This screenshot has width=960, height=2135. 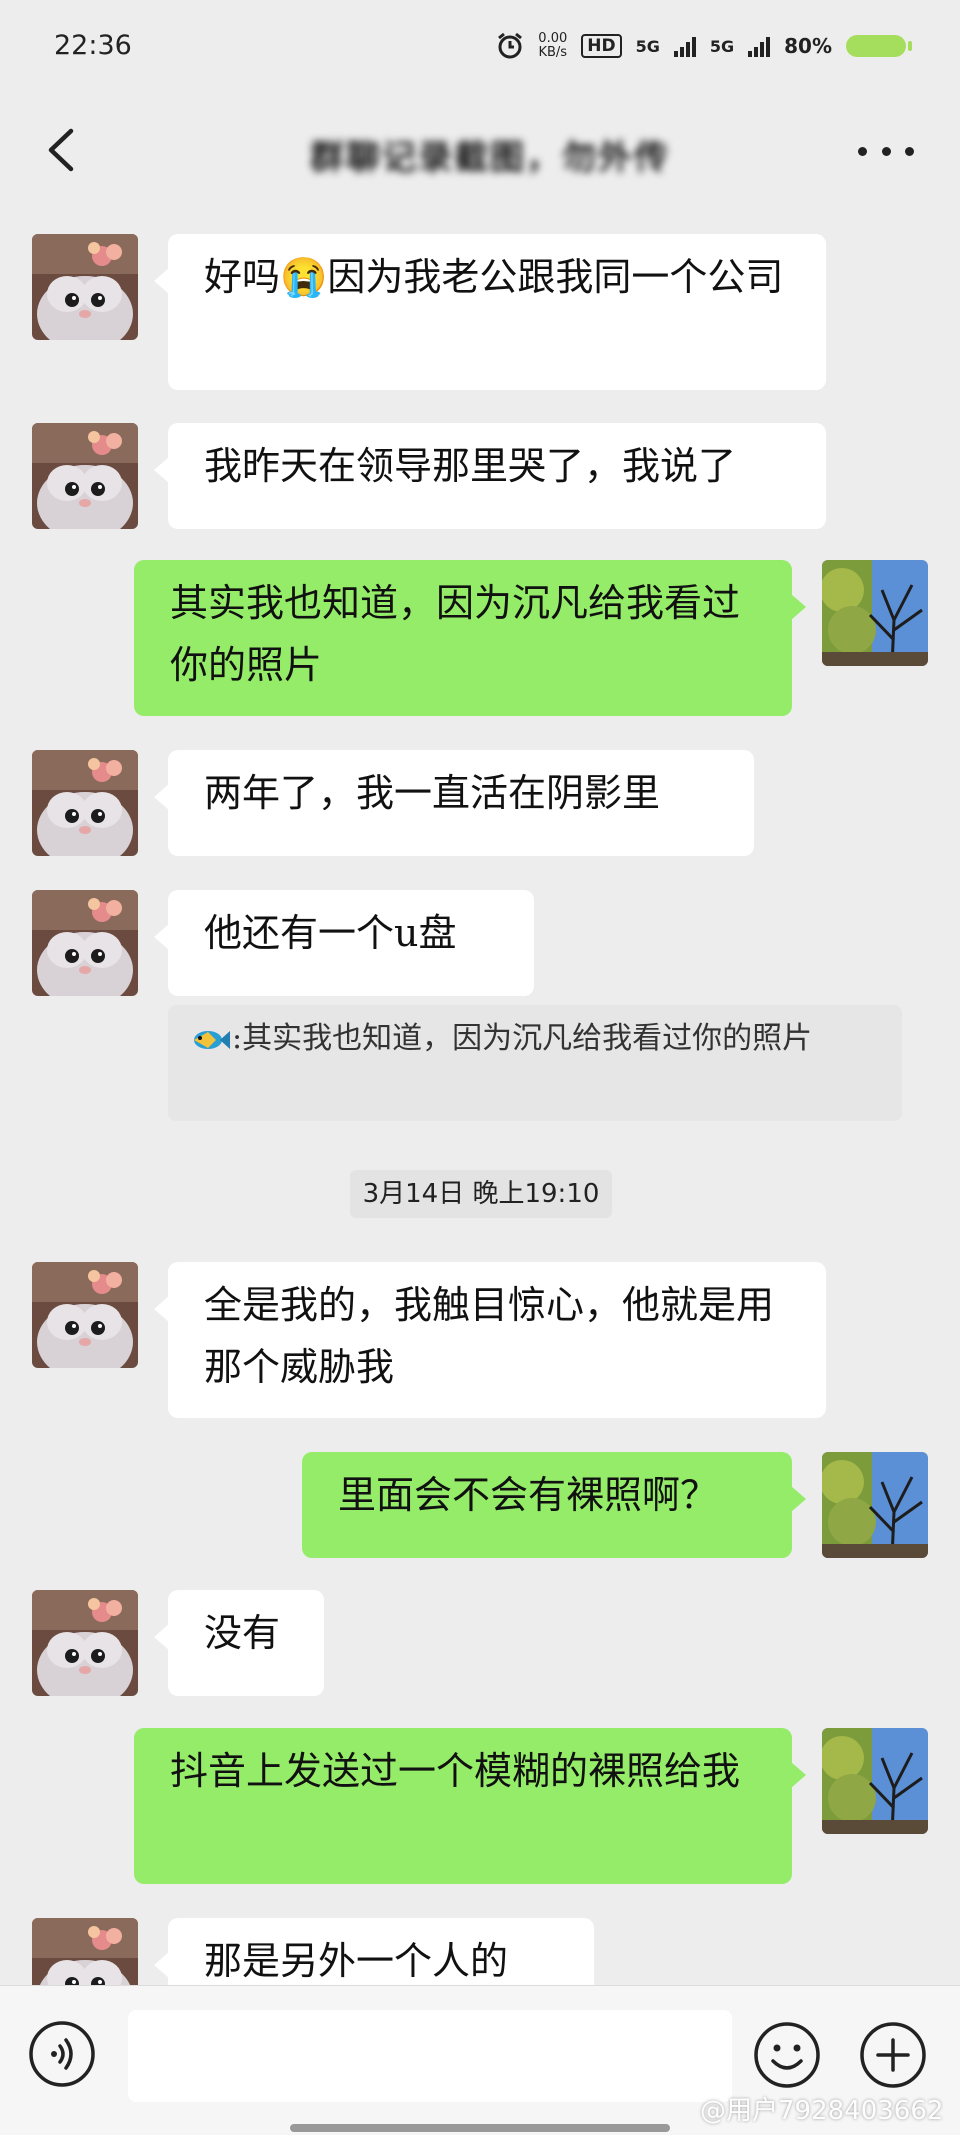 I want to click on voice-icon, so click(x=62, y=2054).